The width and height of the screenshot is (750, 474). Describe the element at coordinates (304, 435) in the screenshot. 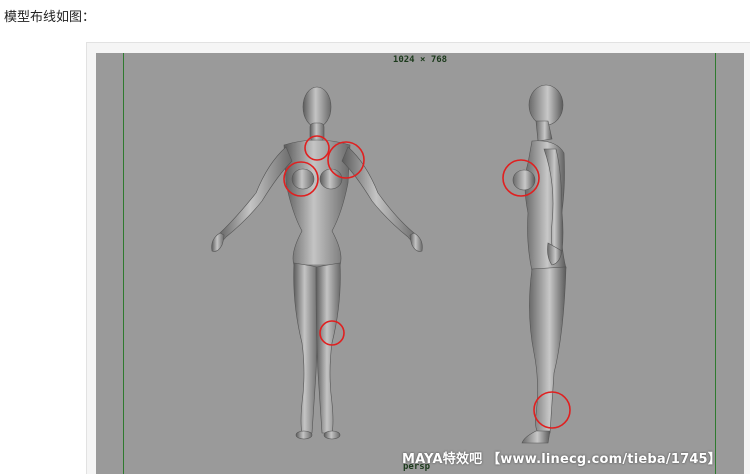

I see `front-foot-left` at that location.